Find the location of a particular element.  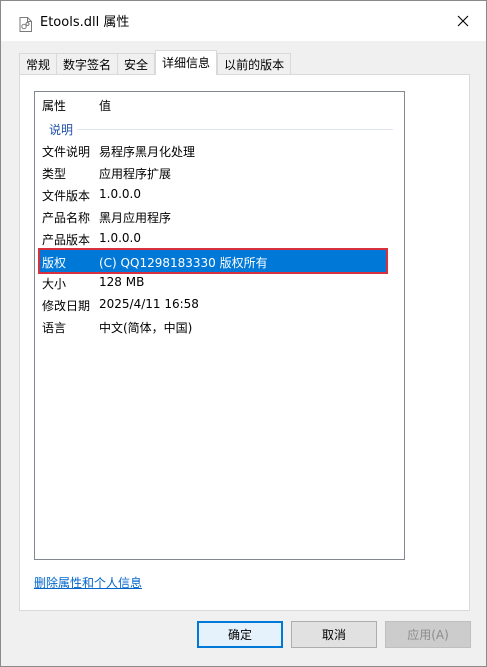

list-item: 类型 应用程序扩展 is located at coordinates (219, 172).